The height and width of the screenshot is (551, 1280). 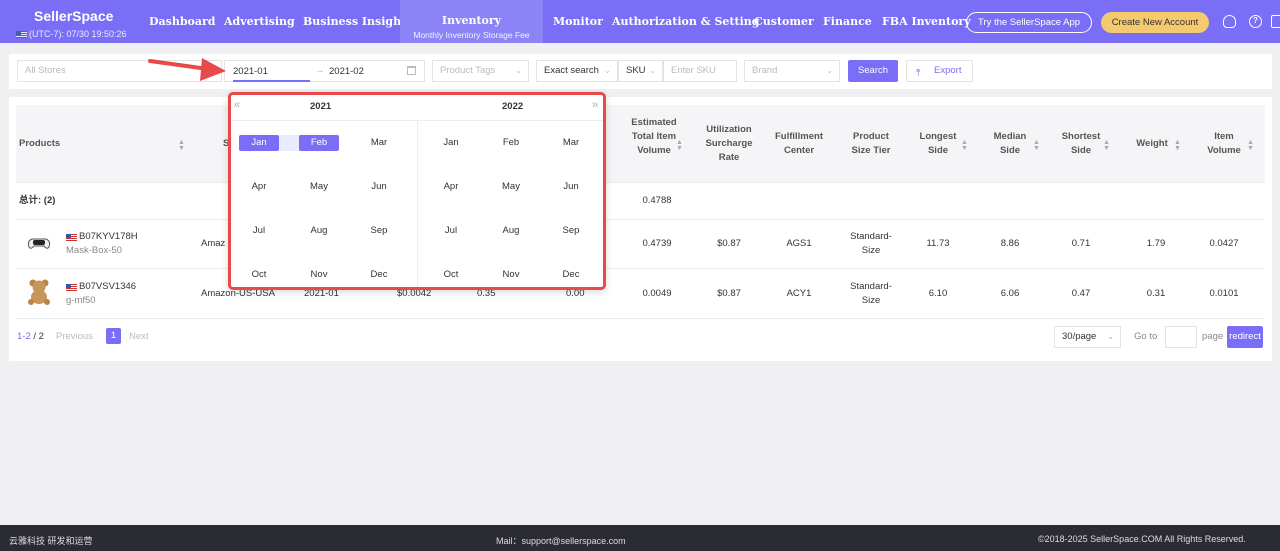 I want to click on right-month-jul: Jul, so click(x=451, y=231).